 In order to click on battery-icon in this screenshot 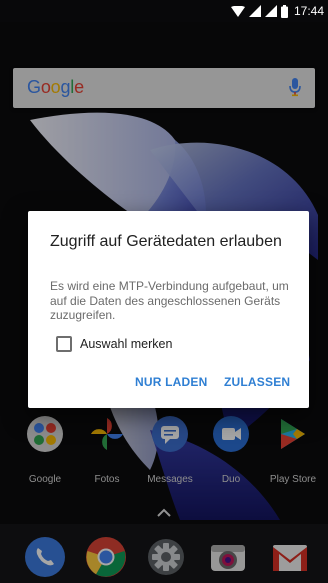, I will do `click(284, 11)`.